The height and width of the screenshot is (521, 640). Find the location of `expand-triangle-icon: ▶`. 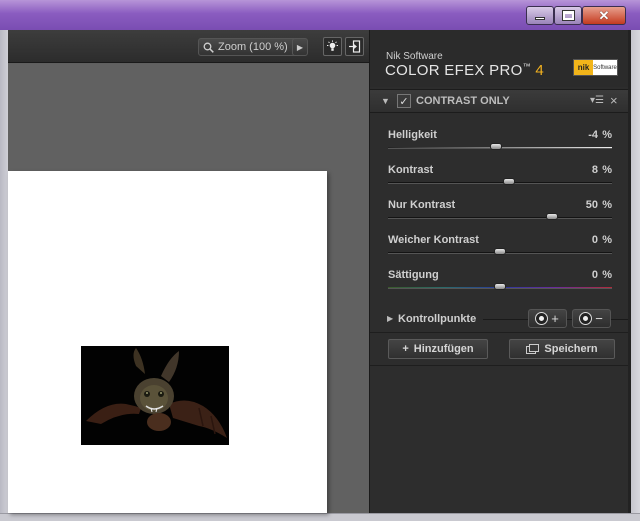

expand-triangle-icon: ▶ is located at coordinates (390, 318).